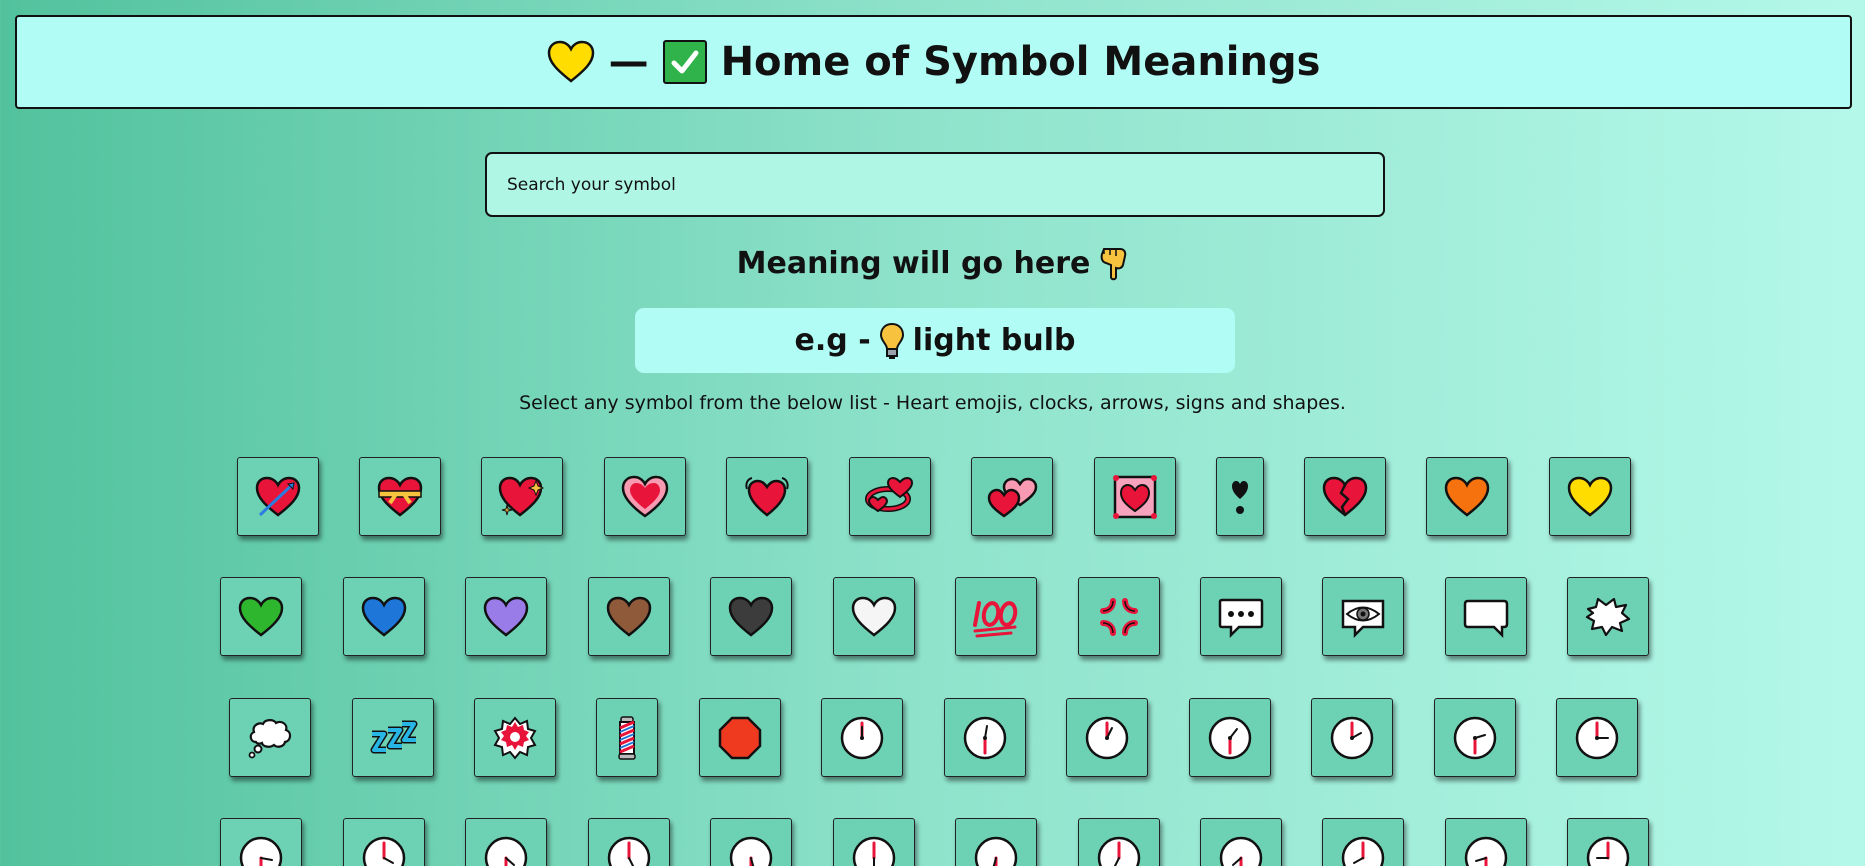 The width and height of the screenshot is (1865, 866). What do you see at coordinates (506, 851) in the screenshot?
I see `four-thirty-icon` at bounding box center [506, 851].